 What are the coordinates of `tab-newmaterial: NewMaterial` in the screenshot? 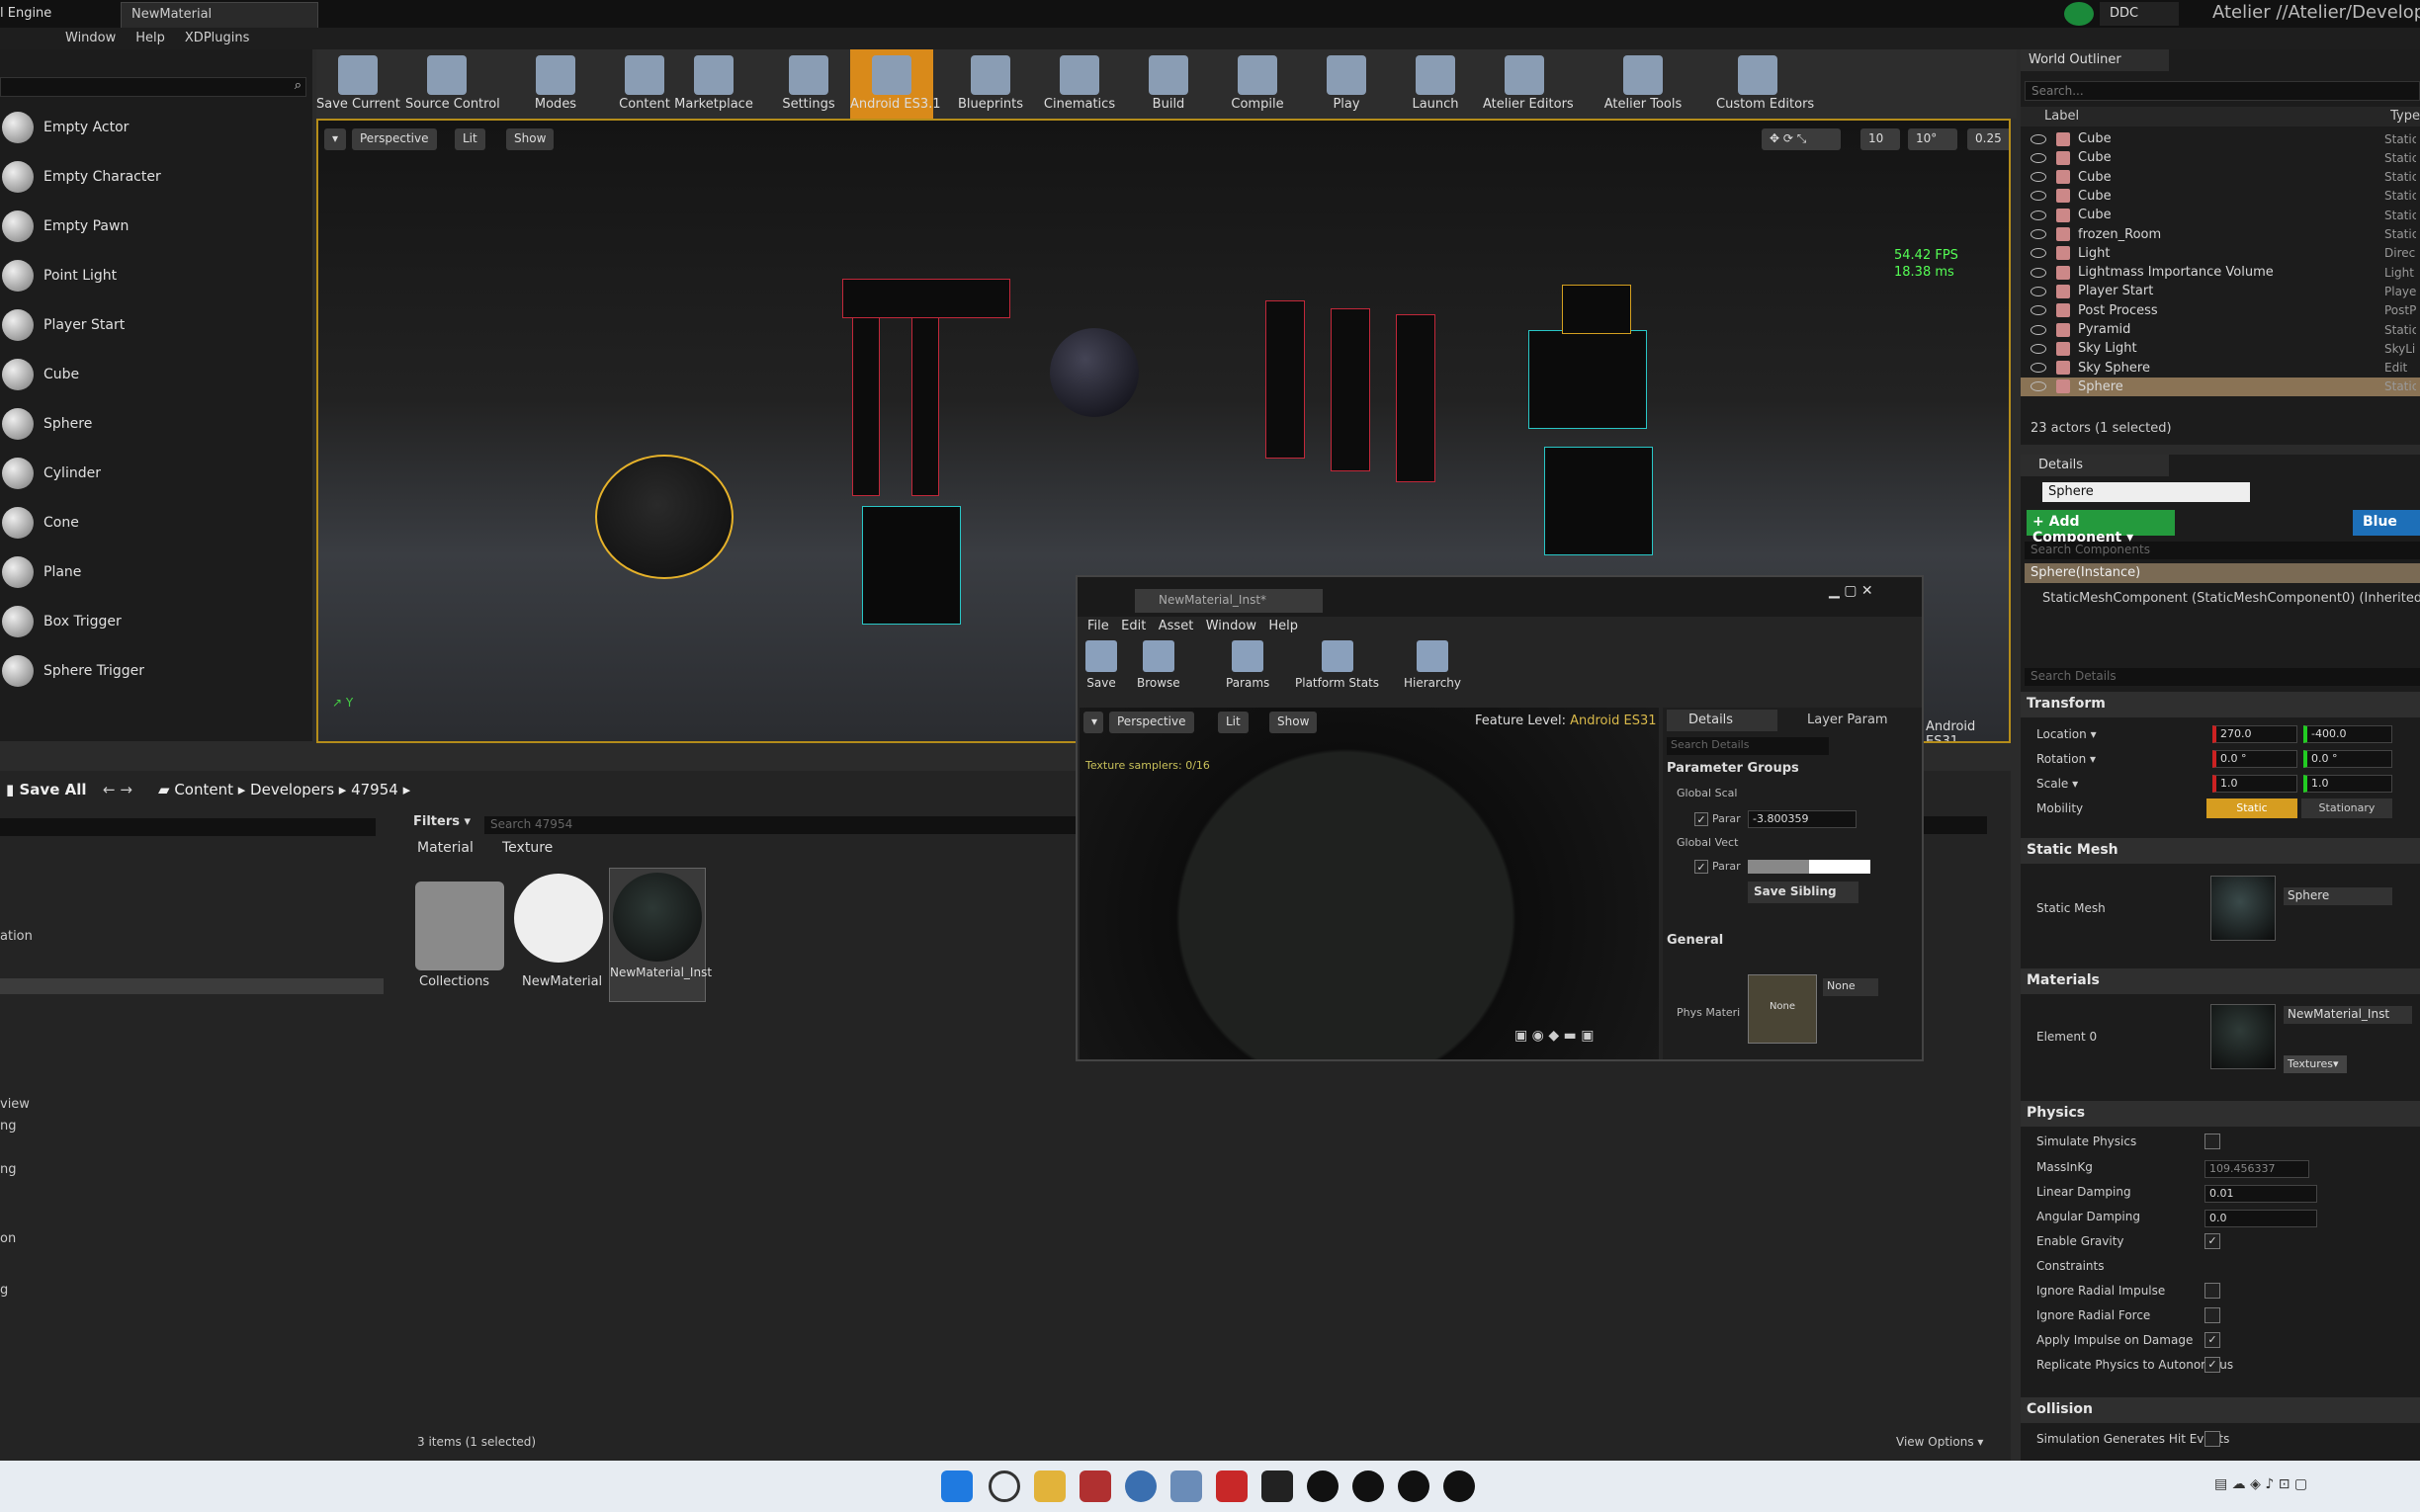 It's located at (220, 15).